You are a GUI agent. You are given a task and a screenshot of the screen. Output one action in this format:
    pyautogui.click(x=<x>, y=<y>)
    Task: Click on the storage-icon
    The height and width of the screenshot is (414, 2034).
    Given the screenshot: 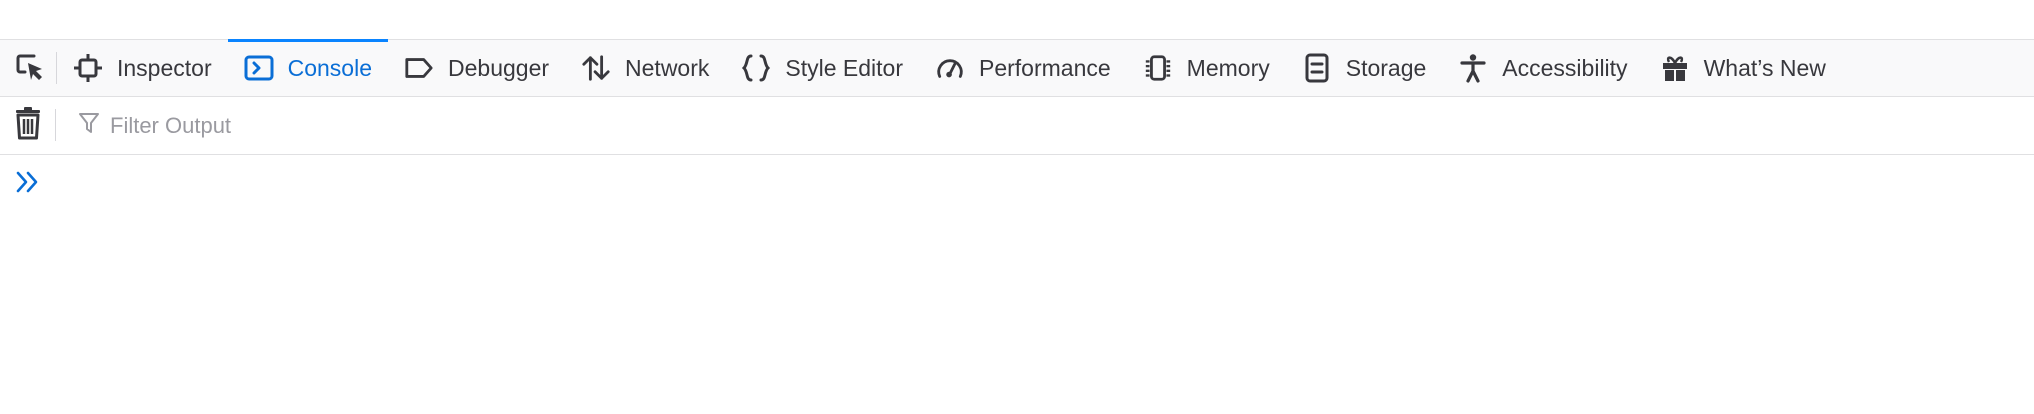 What is the action you would take?
    pyautogui.click(x=1317, y=68)
    